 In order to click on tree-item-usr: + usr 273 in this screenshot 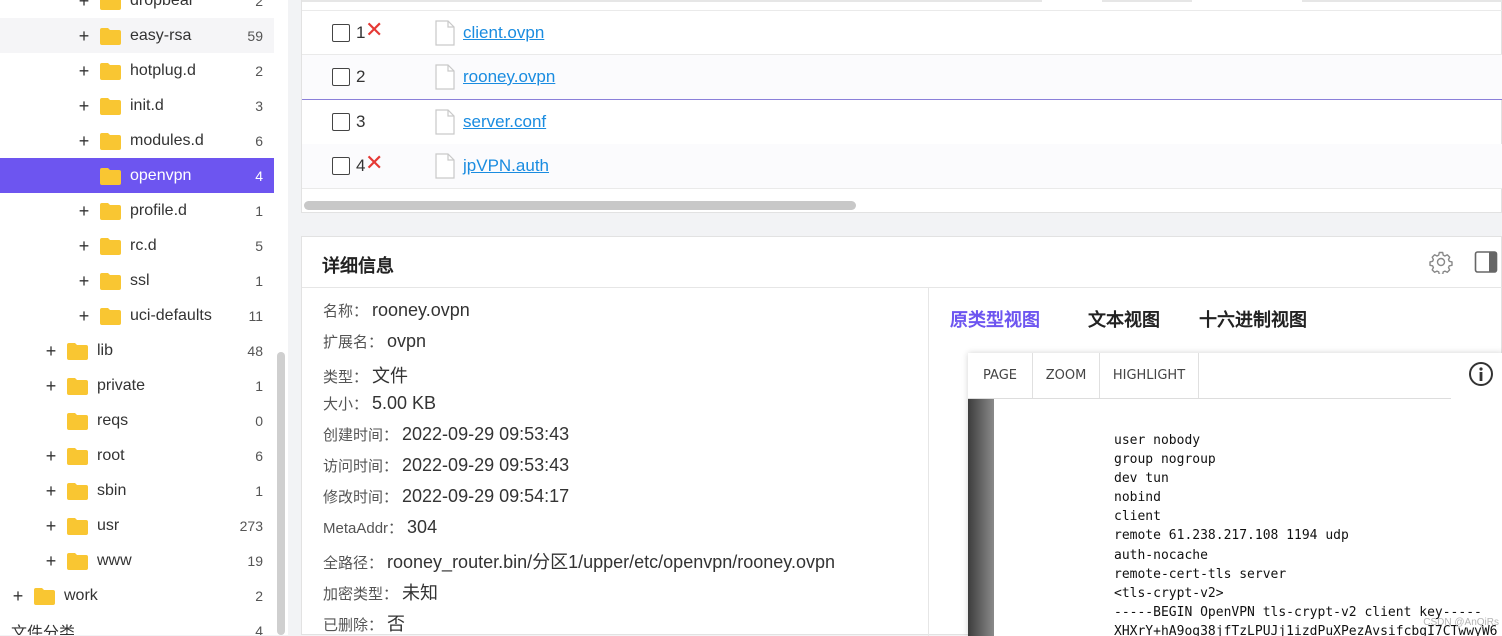, I will do `click(137, 525)`.